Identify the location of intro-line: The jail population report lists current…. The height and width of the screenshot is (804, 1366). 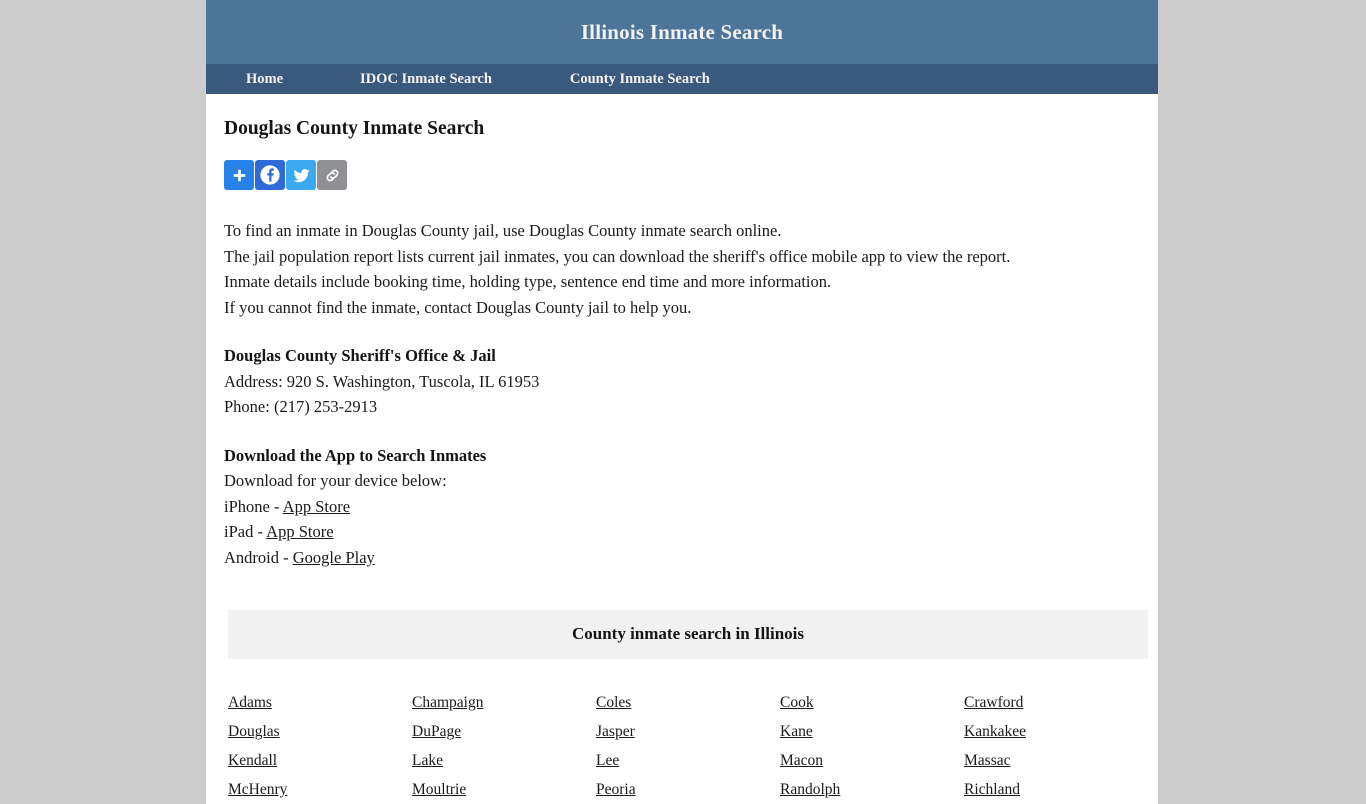
(617, 256).